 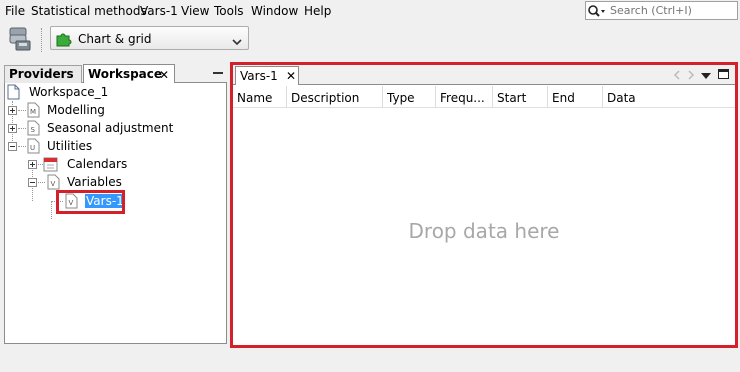 I want to click on tree-label: Workspace_1, so click(x=69, y=92).